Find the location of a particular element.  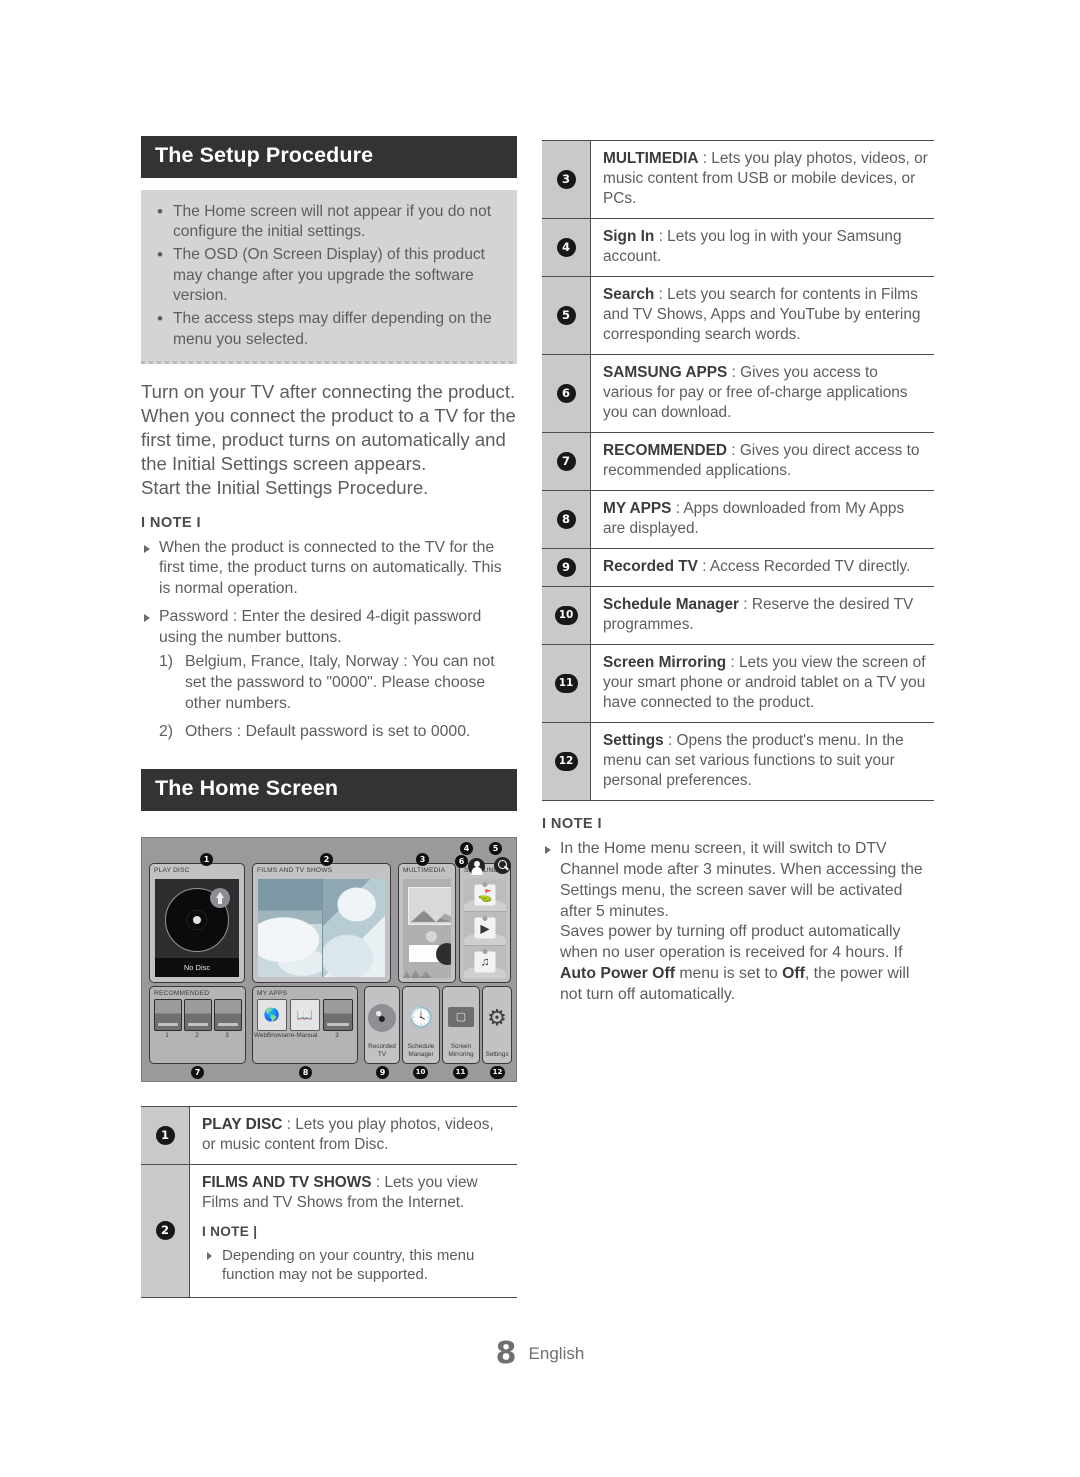

tile-settings: ⚙ Settings is located at coordinates (497, 1024).